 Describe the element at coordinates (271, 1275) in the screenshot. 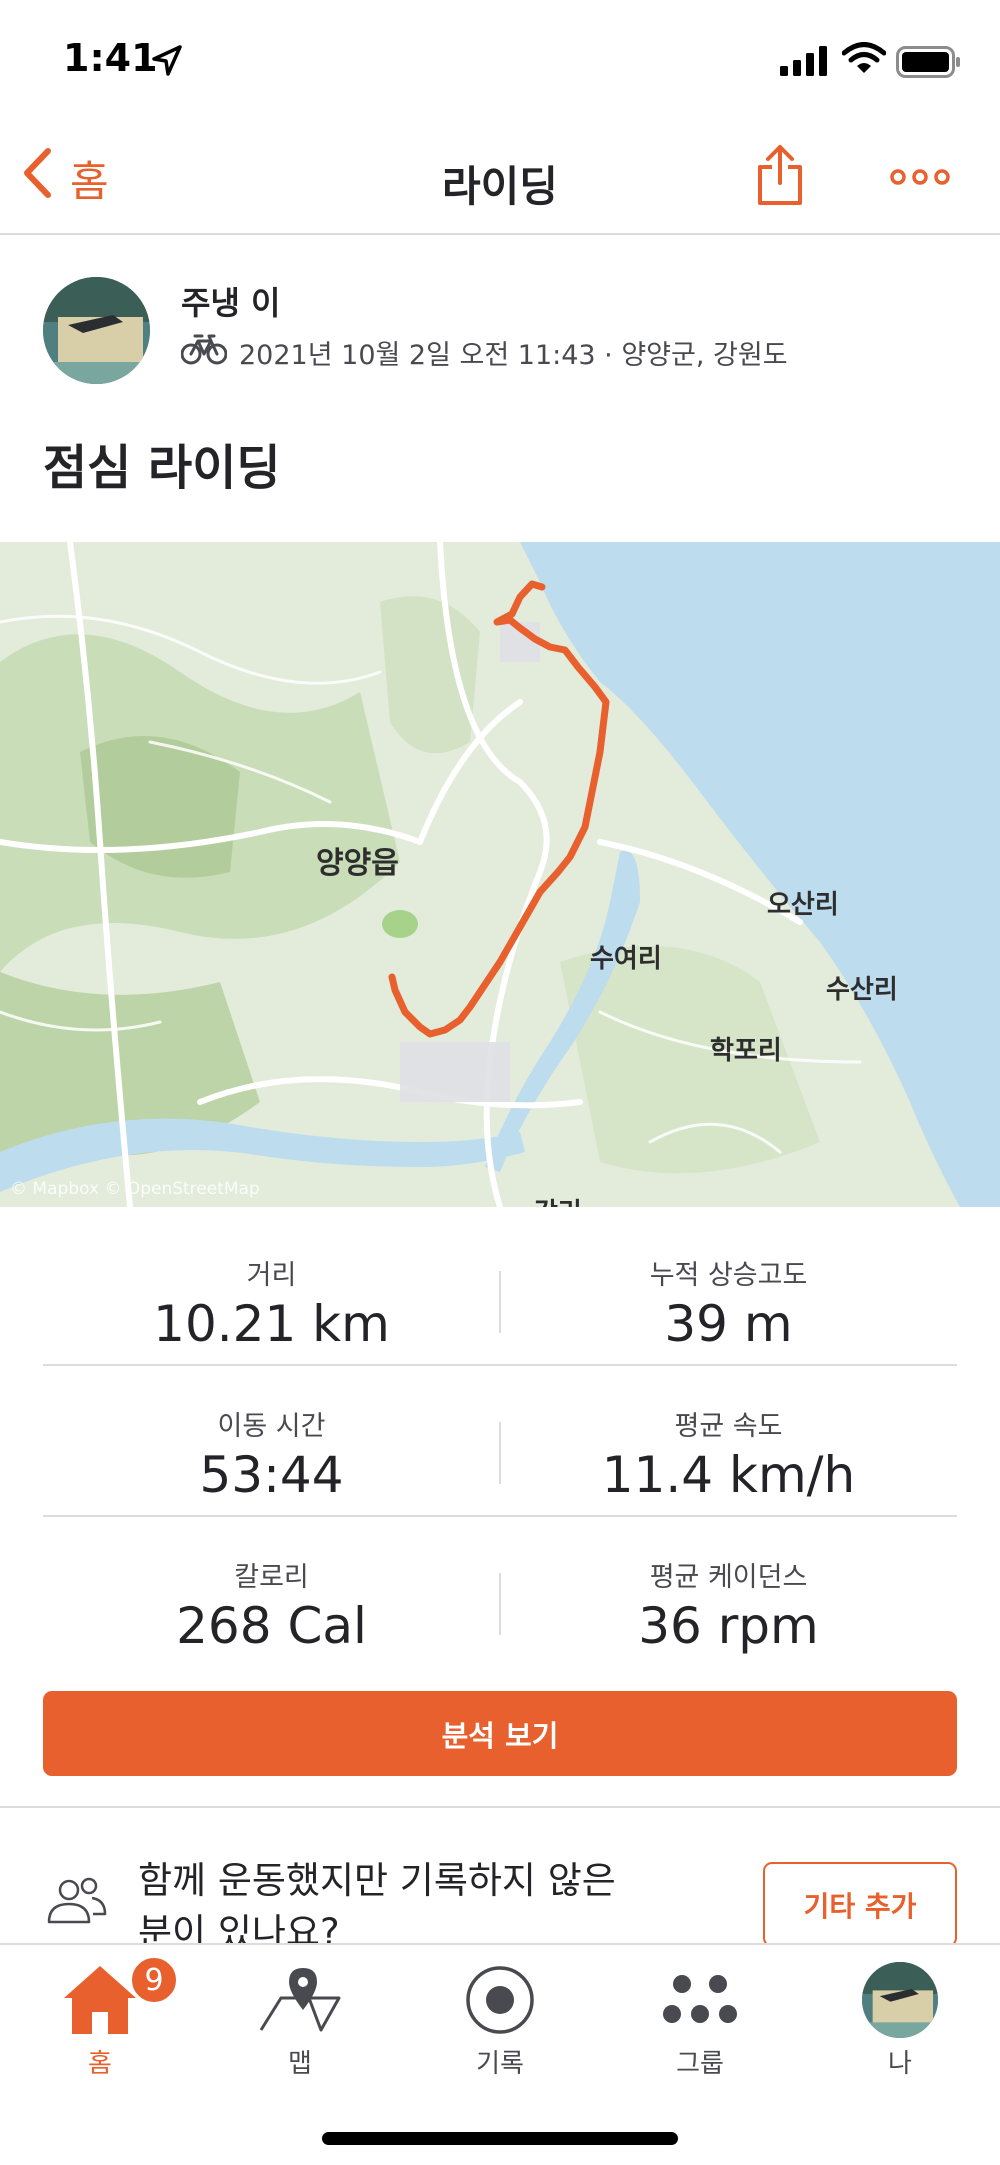

I see `stat-label: 거리` at that location.